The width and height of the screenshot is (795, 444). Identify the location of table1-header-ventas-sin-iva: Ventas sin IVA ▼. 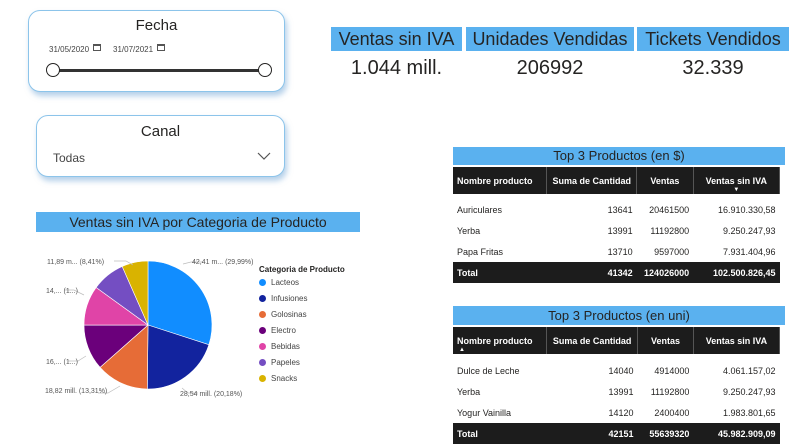
(737, 180).